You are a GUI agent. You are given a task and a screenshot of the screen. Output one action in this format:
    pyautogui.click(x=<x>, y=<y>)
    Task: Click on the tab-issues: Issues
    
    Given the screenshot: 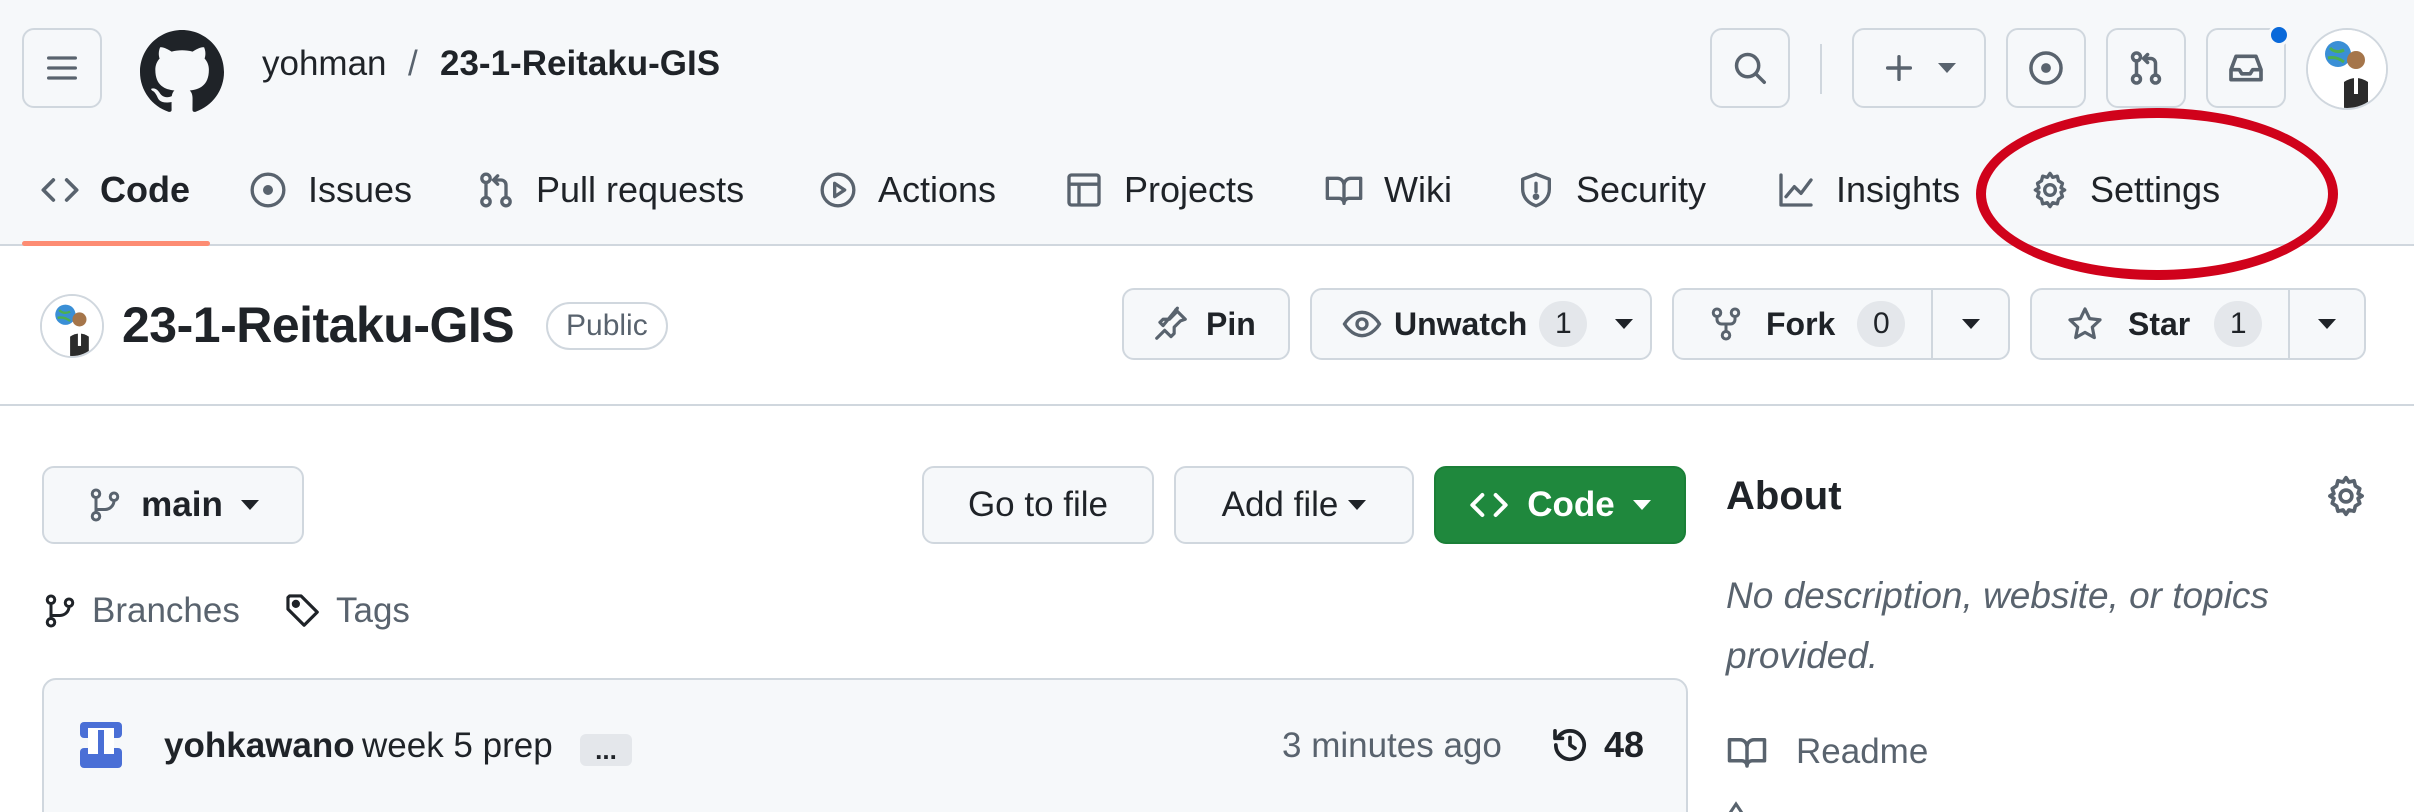 What is the action you would take?
    pyautogui.click(x=330, y=190)
    